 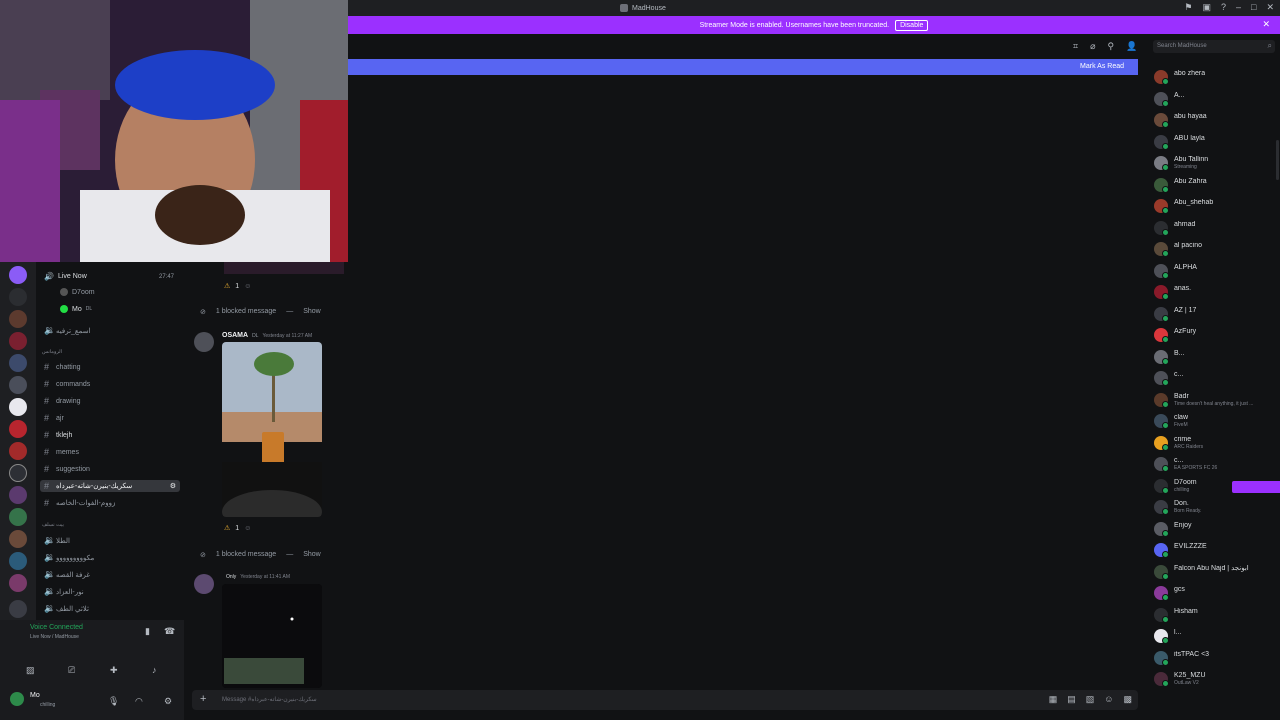 What do you see at coordinates (1217, 77) in the screenshot?
I see `member-item: abo zhera` at bounding box center [1217, 77].